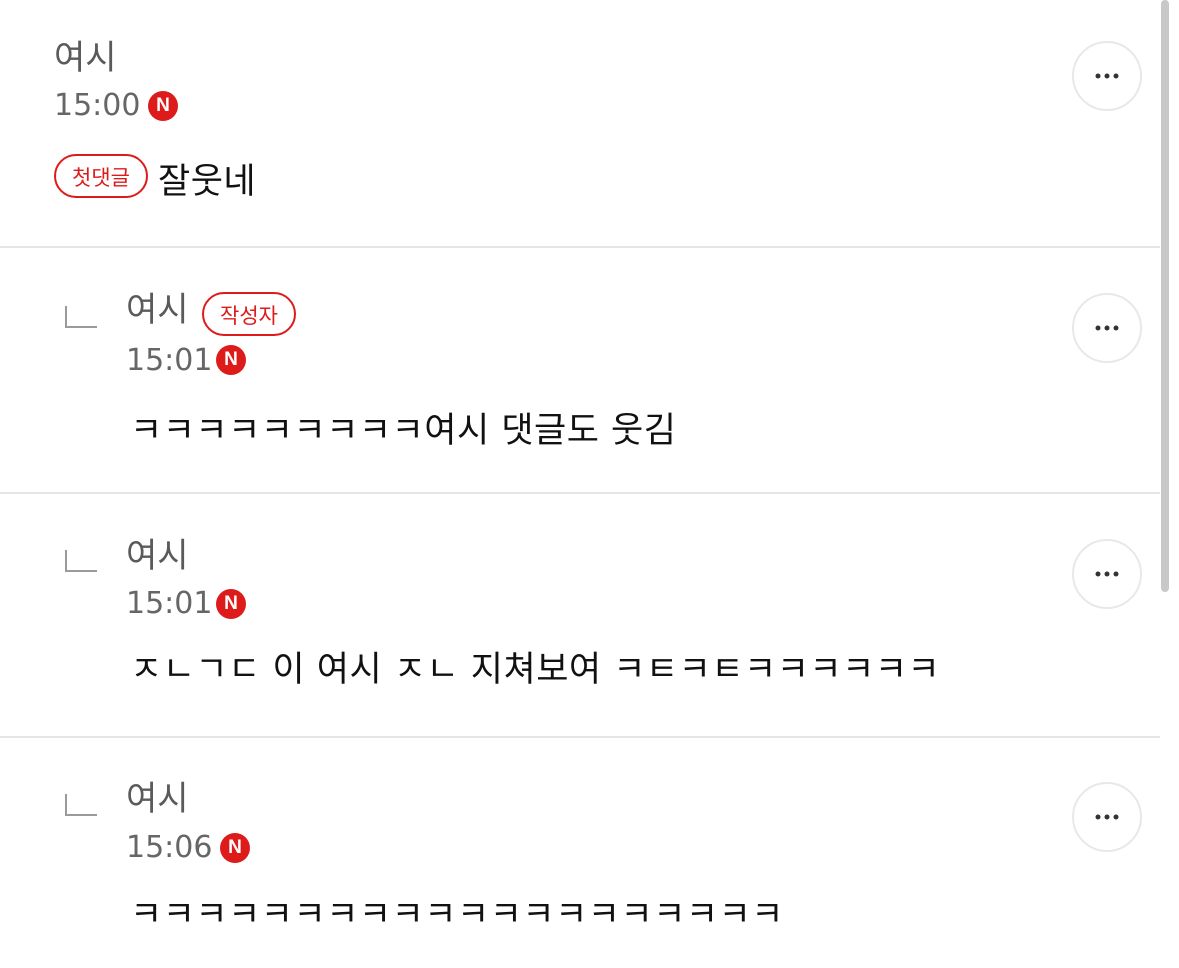  I want to click on comment-time: 15:06, so click(169, 847).